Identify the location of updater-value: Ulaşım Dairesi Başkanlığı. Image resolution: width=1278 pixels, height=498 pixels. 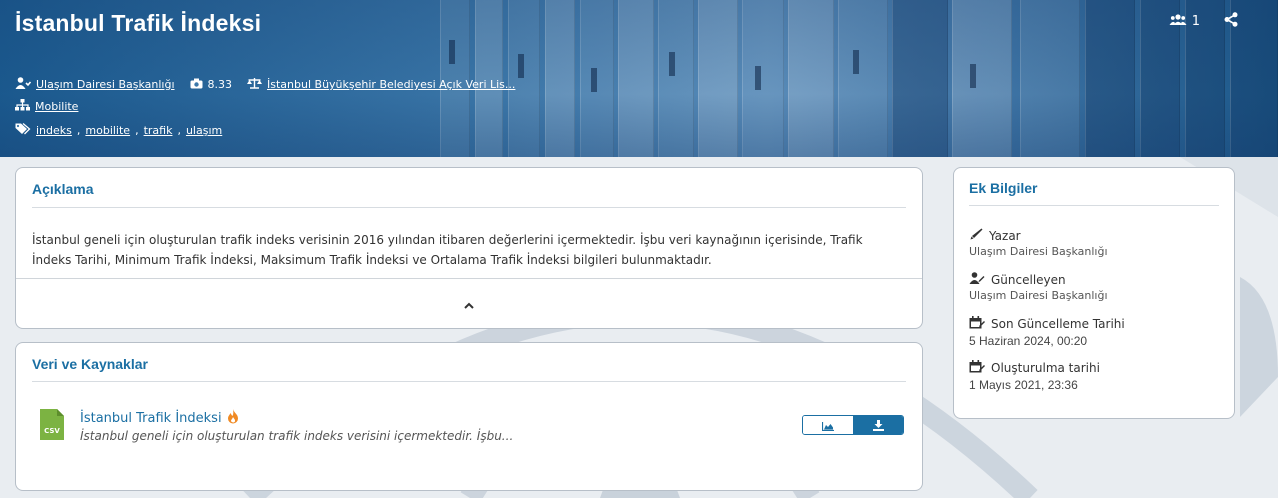
(1038, 295).